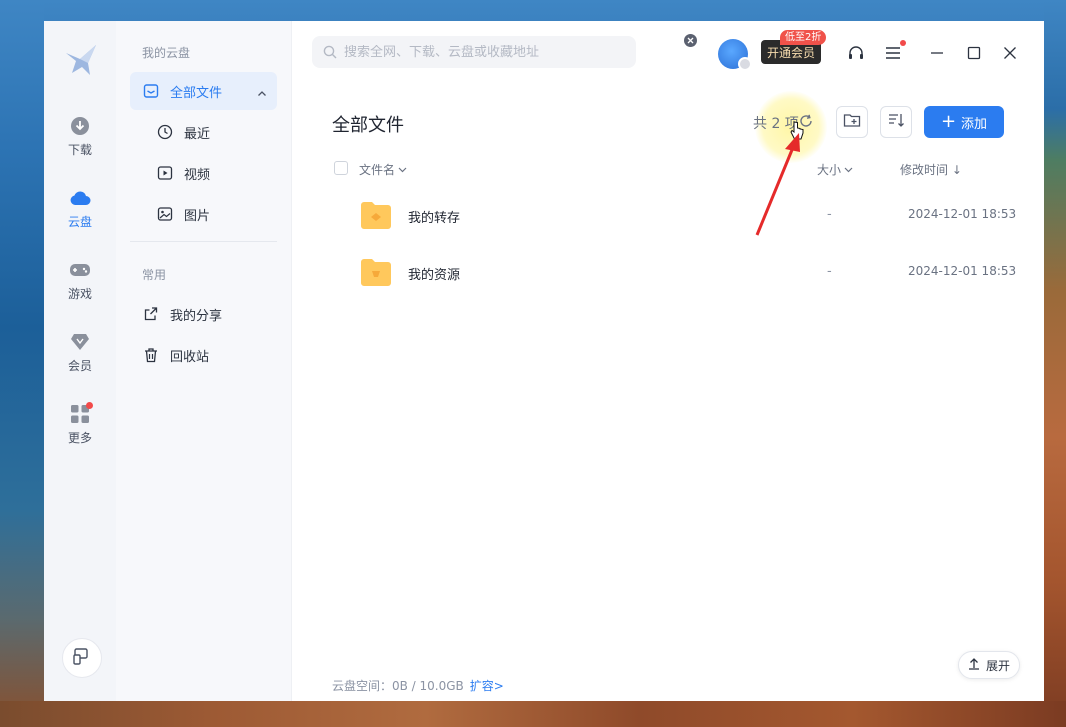  I want to click on section-title-common: 常用, so click(154, 275).